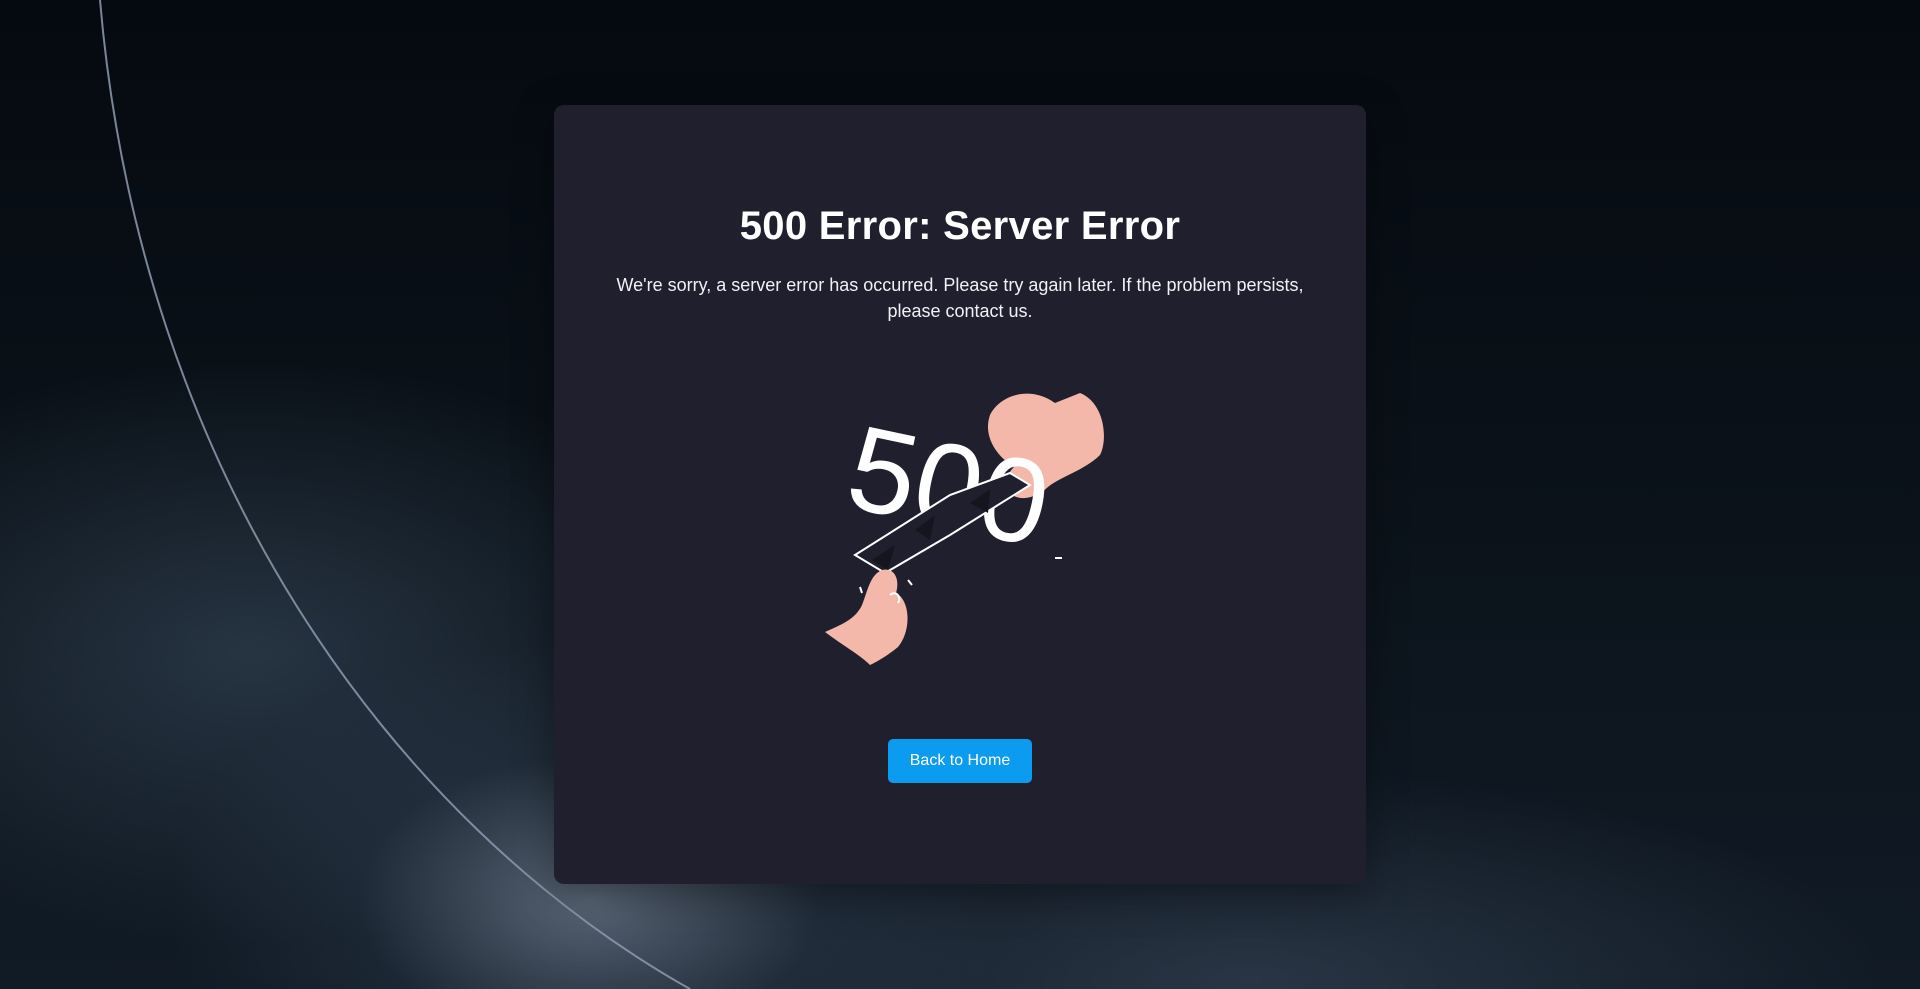 The image size is (1920, 989). I want to click on back-to-home-button: Back to Home, so click(960, 761).